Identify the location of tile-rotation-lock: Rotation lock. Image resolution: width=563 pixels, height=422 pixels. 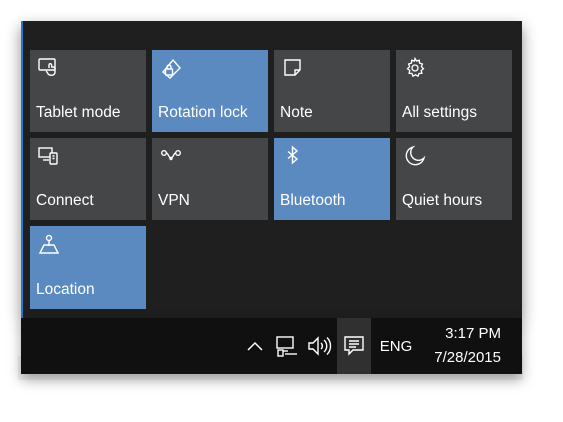
(210, 91).